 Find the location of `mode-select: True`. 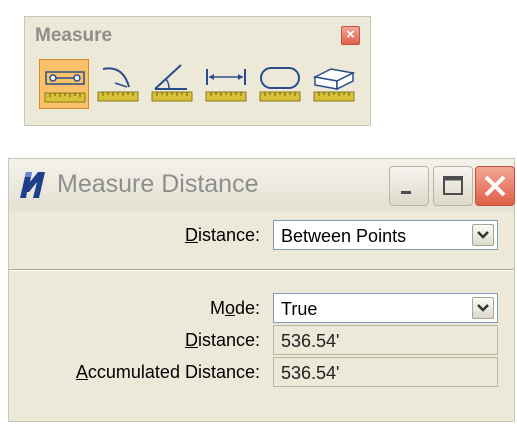

mode-select: True is located at coordinates (385, 308).